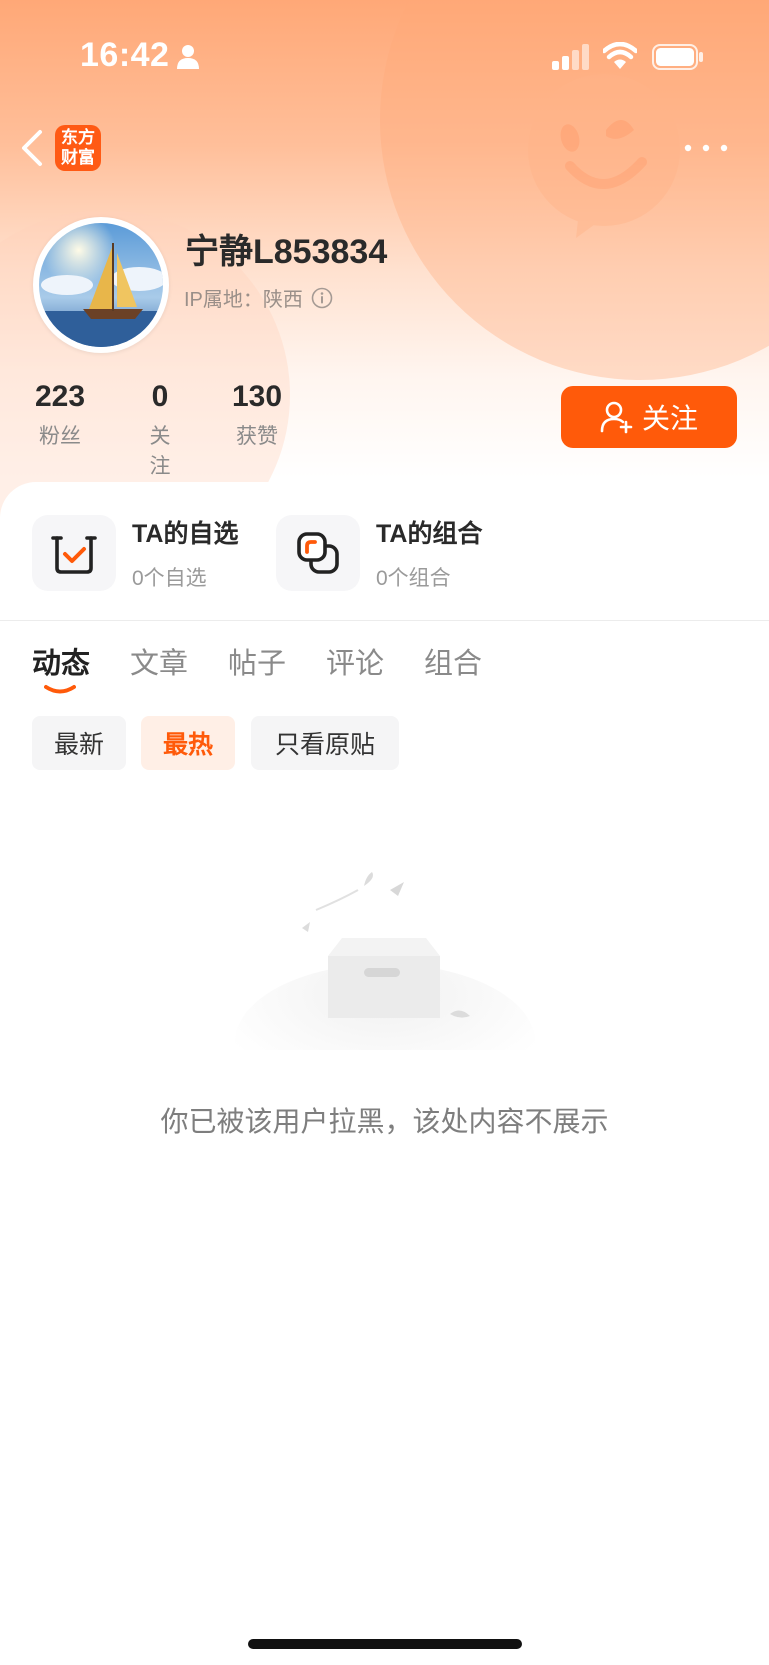 Image resolution: width=769 pixels, height=1665 pixels. Describe the element at coordinates (60, 436) in the screenshot. I see `stat-fans-label: 粉丝` at that location.